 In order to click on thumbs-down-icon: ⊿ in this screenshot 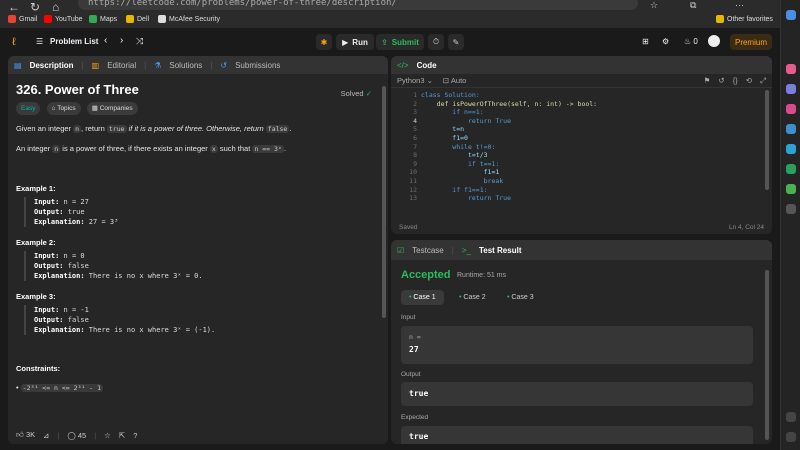, I will do `click(46, 435)`.